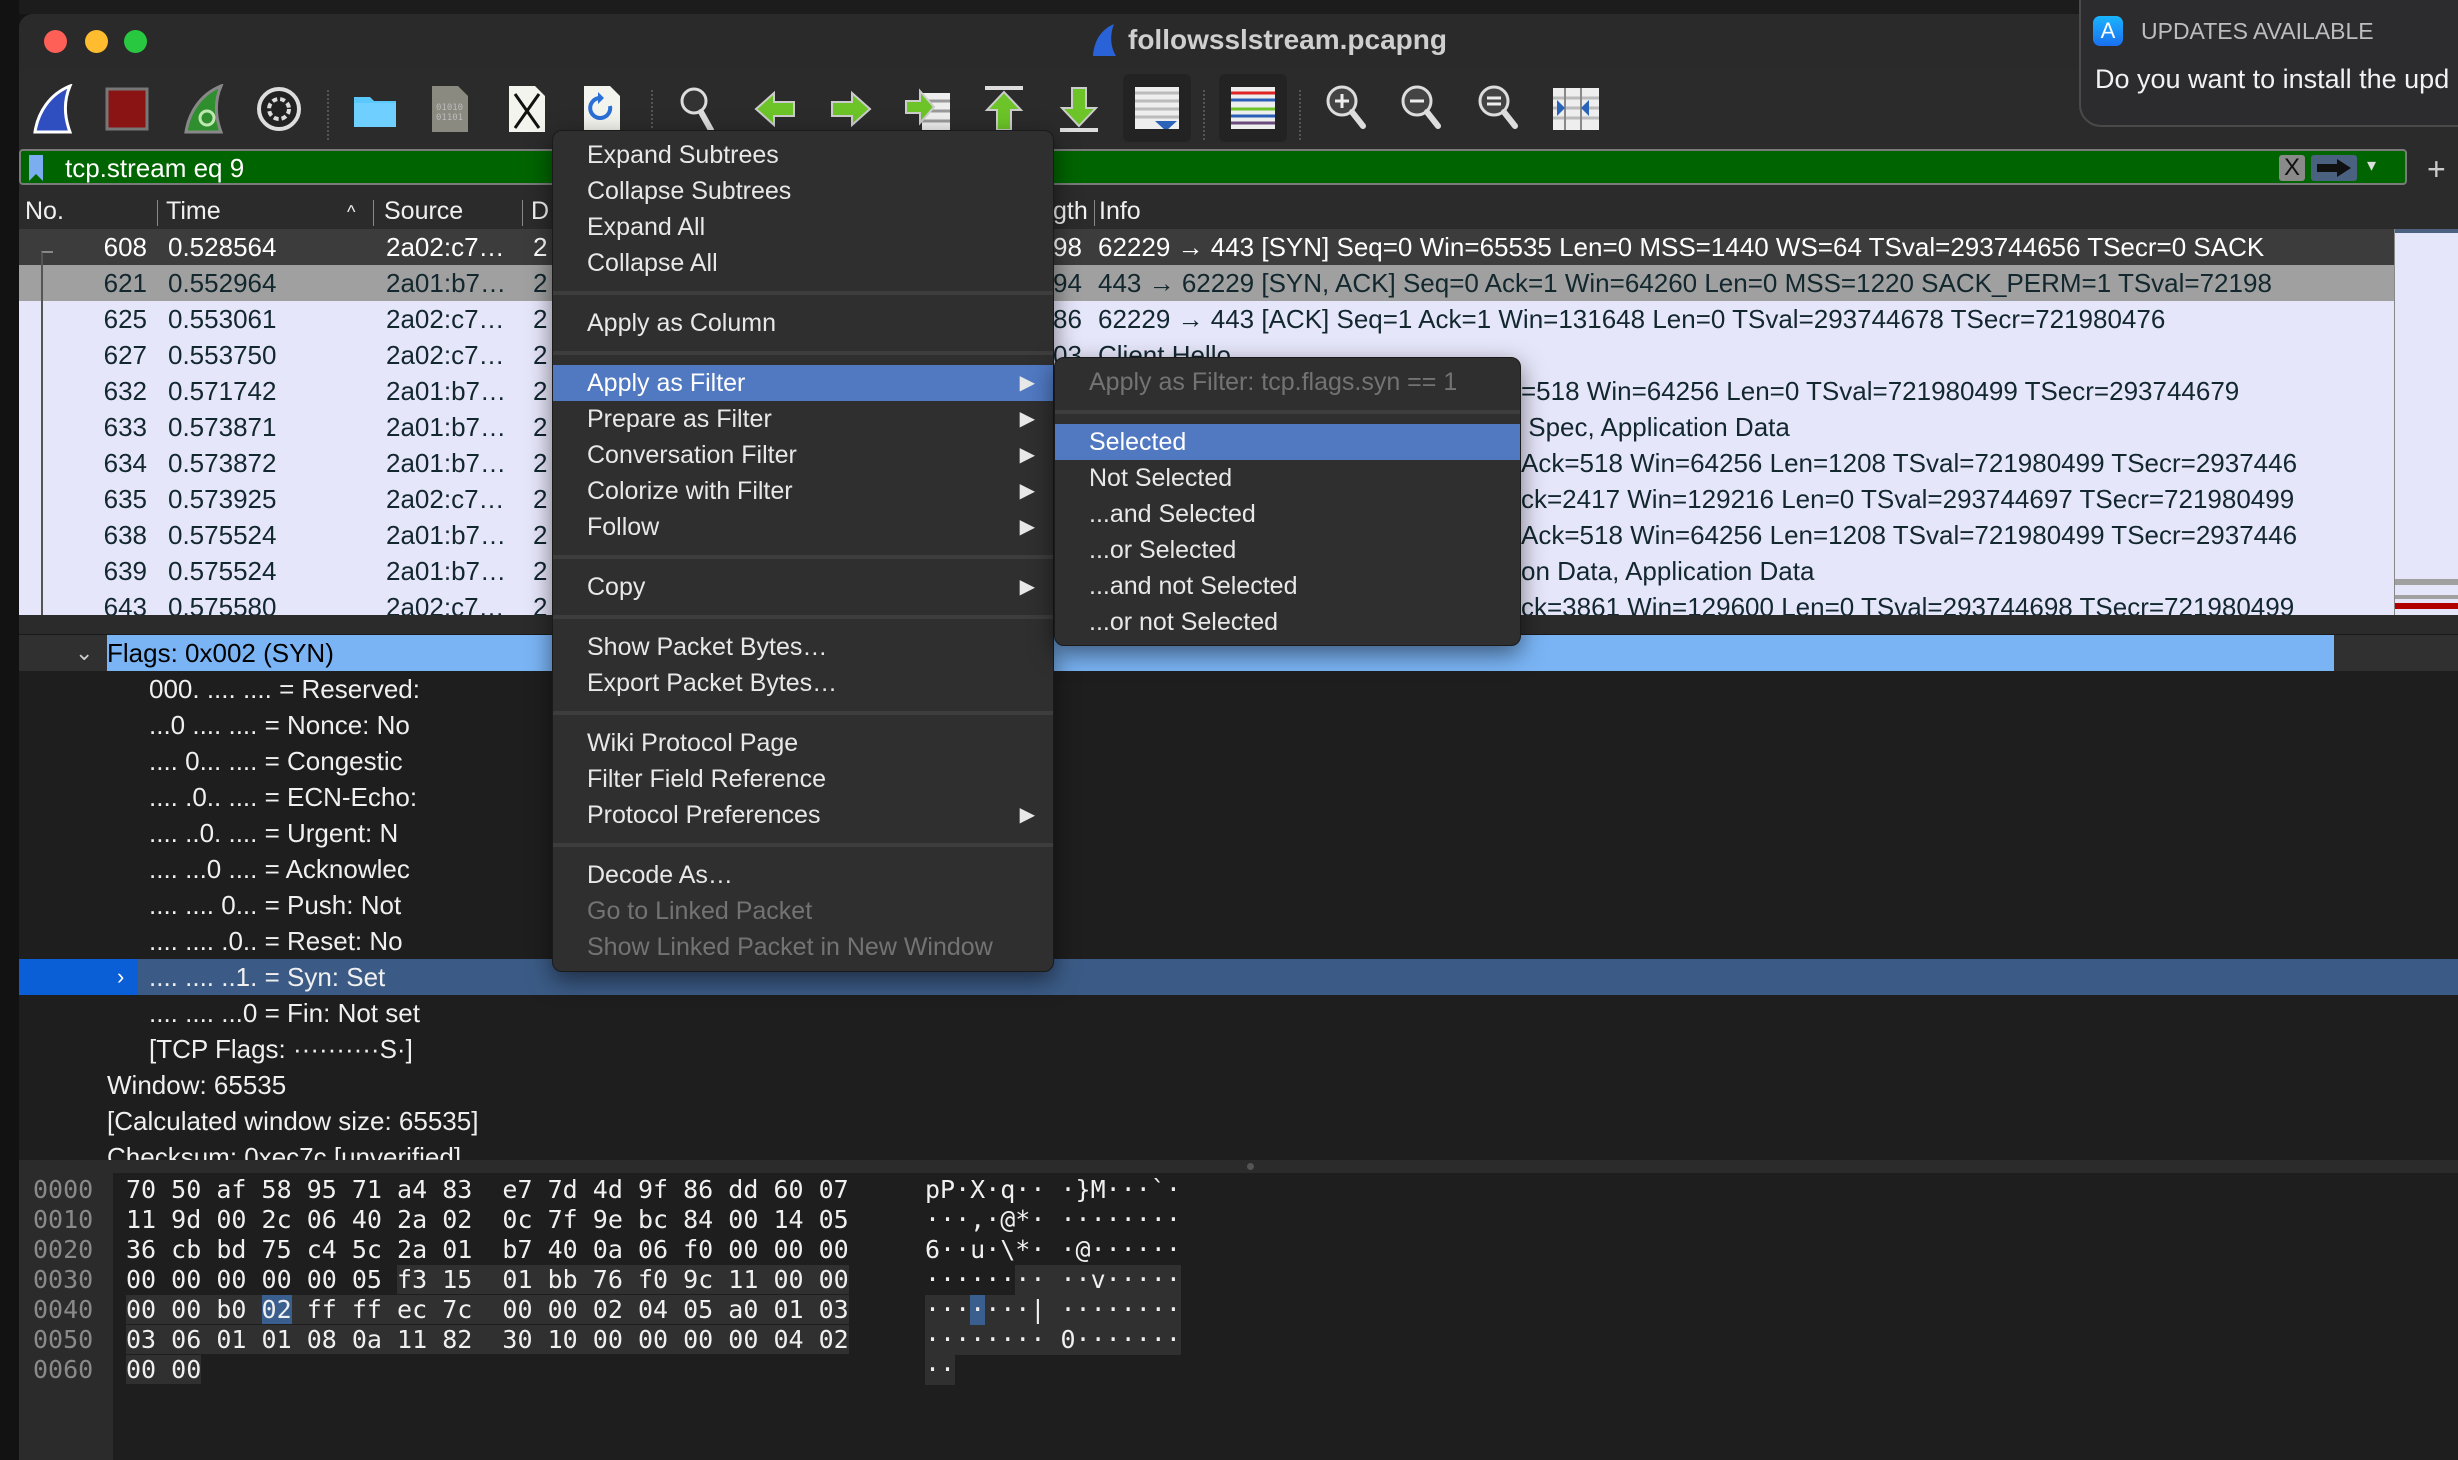 This screenshot has width=2458, height=1460. What do you see at coordinates (367, 1189) in the screenshot?
I see `hex-byte: 71` at bounding box center [367, 1189].